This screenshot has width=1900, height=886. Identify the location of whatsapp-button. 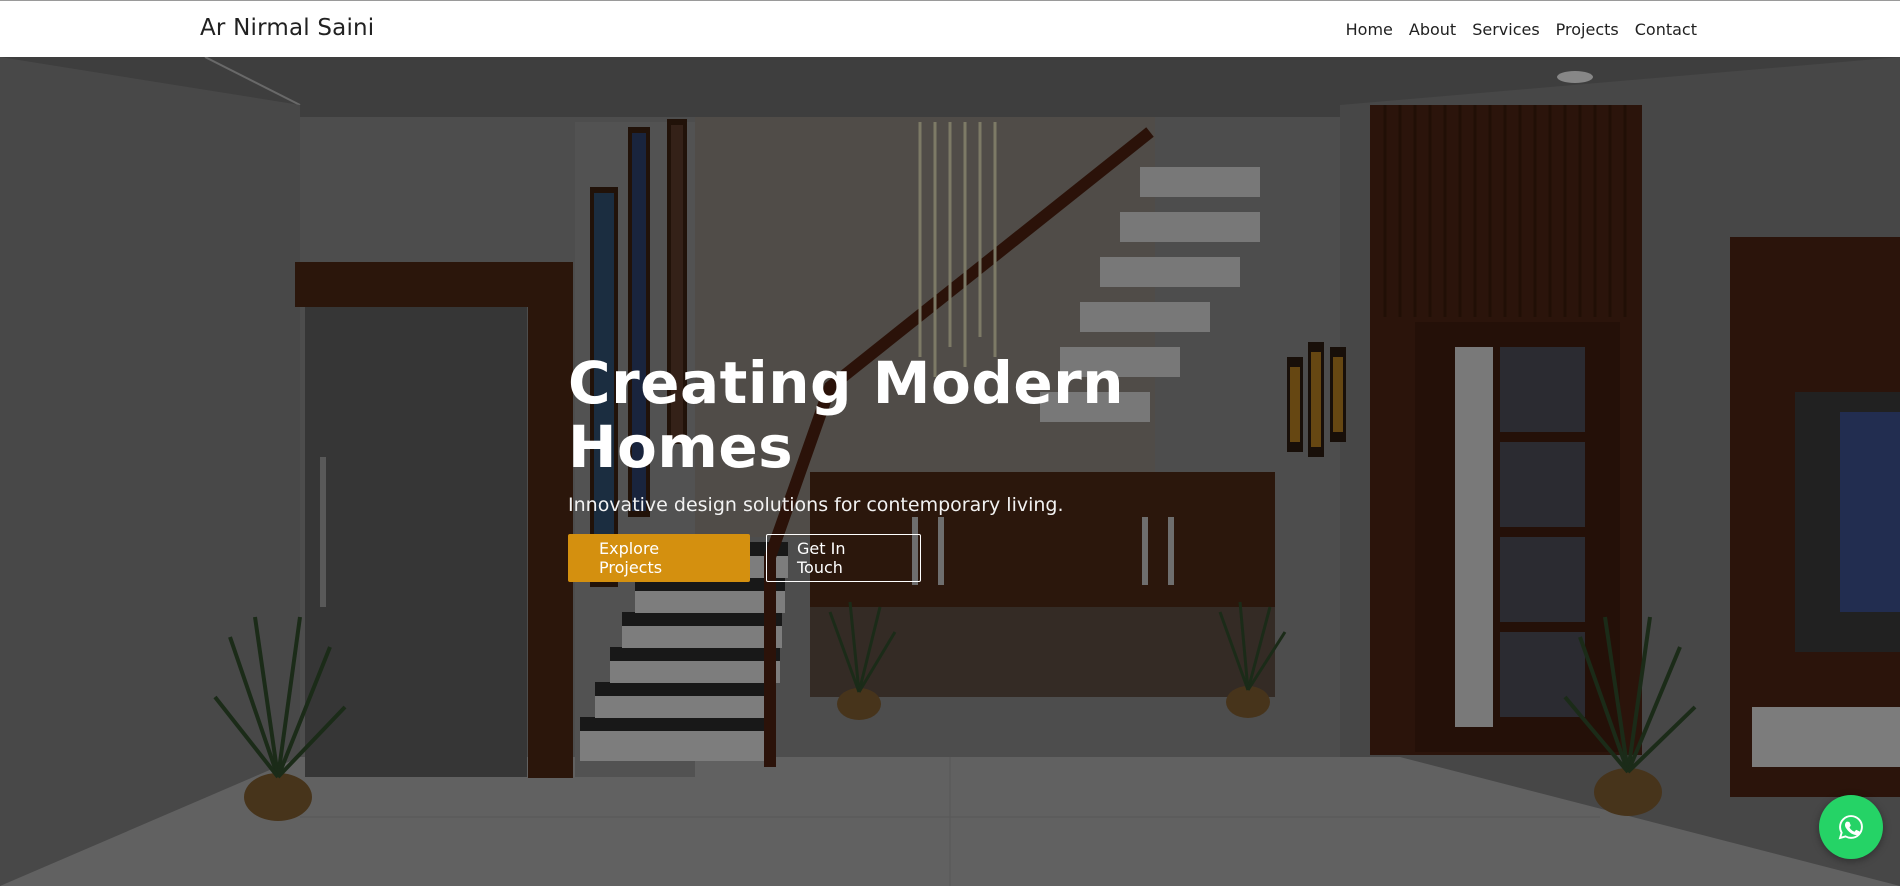
(1851, 827).